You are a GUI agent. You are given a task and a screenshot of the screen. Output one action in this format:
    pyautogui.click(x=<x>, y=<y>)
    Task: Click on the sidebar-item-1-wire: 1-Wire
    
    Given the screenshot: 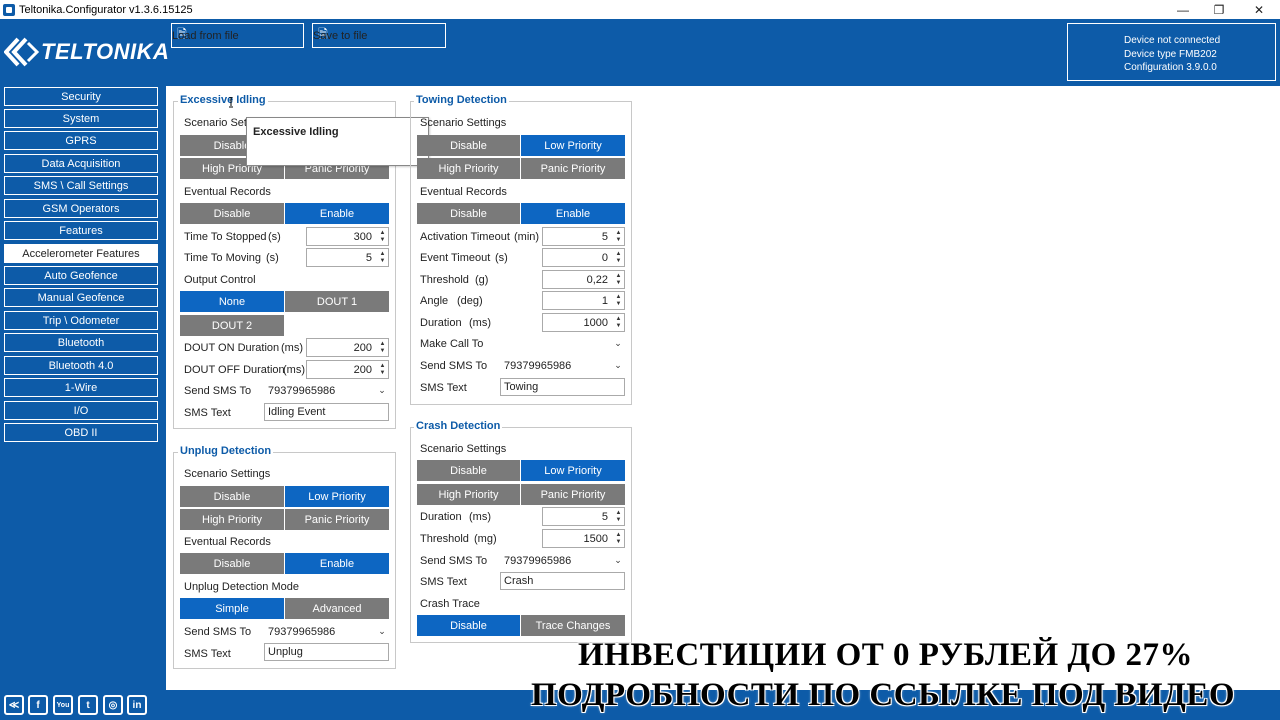 What is the action you would take?
    pyautogui.click(x=81, y=387)
    